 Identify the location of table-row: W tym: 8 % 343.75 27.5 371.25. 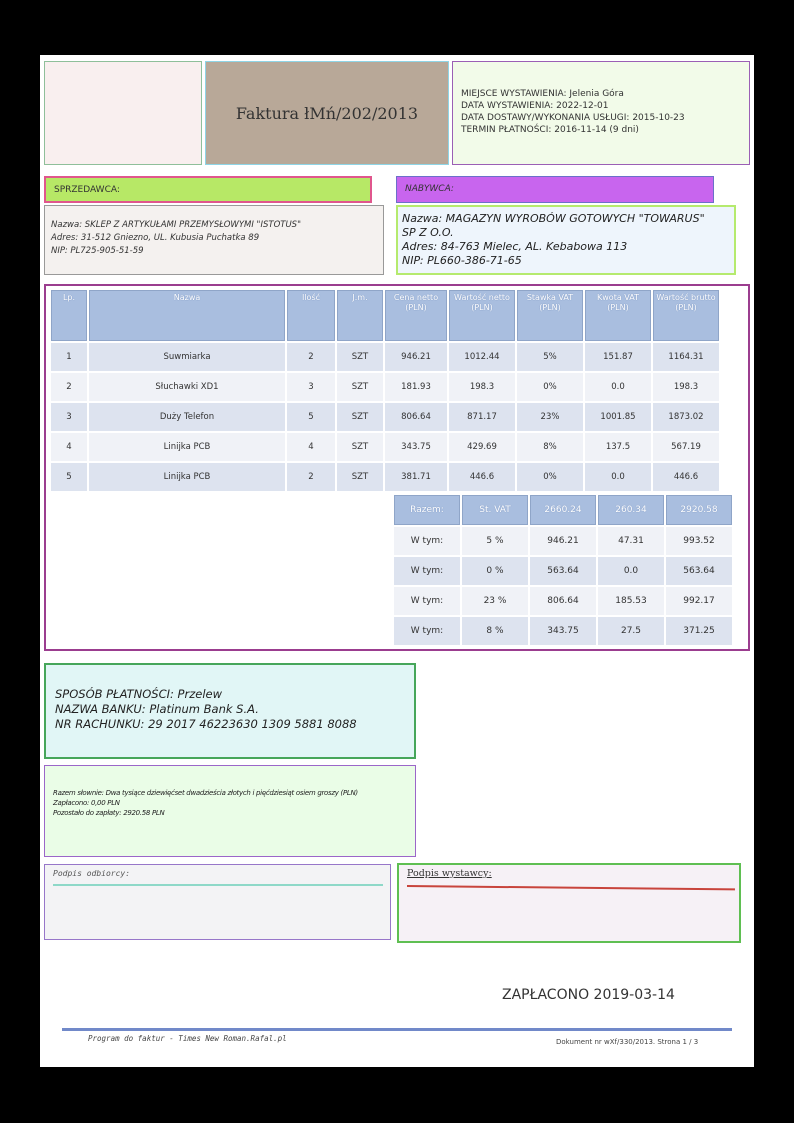
(563, 631).